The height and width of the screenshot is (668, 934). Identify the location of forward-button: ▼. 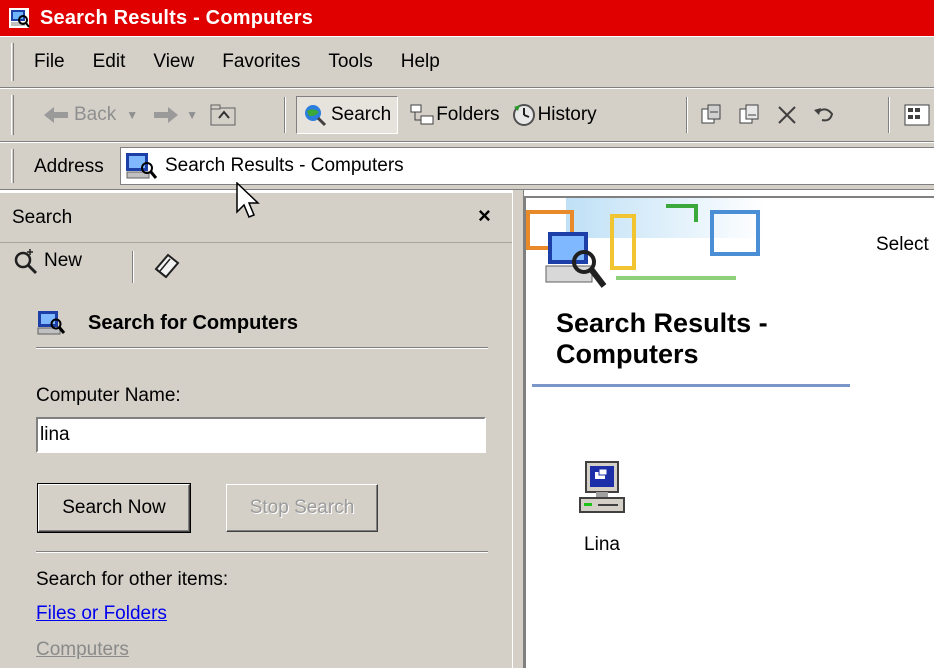
(175, 115).